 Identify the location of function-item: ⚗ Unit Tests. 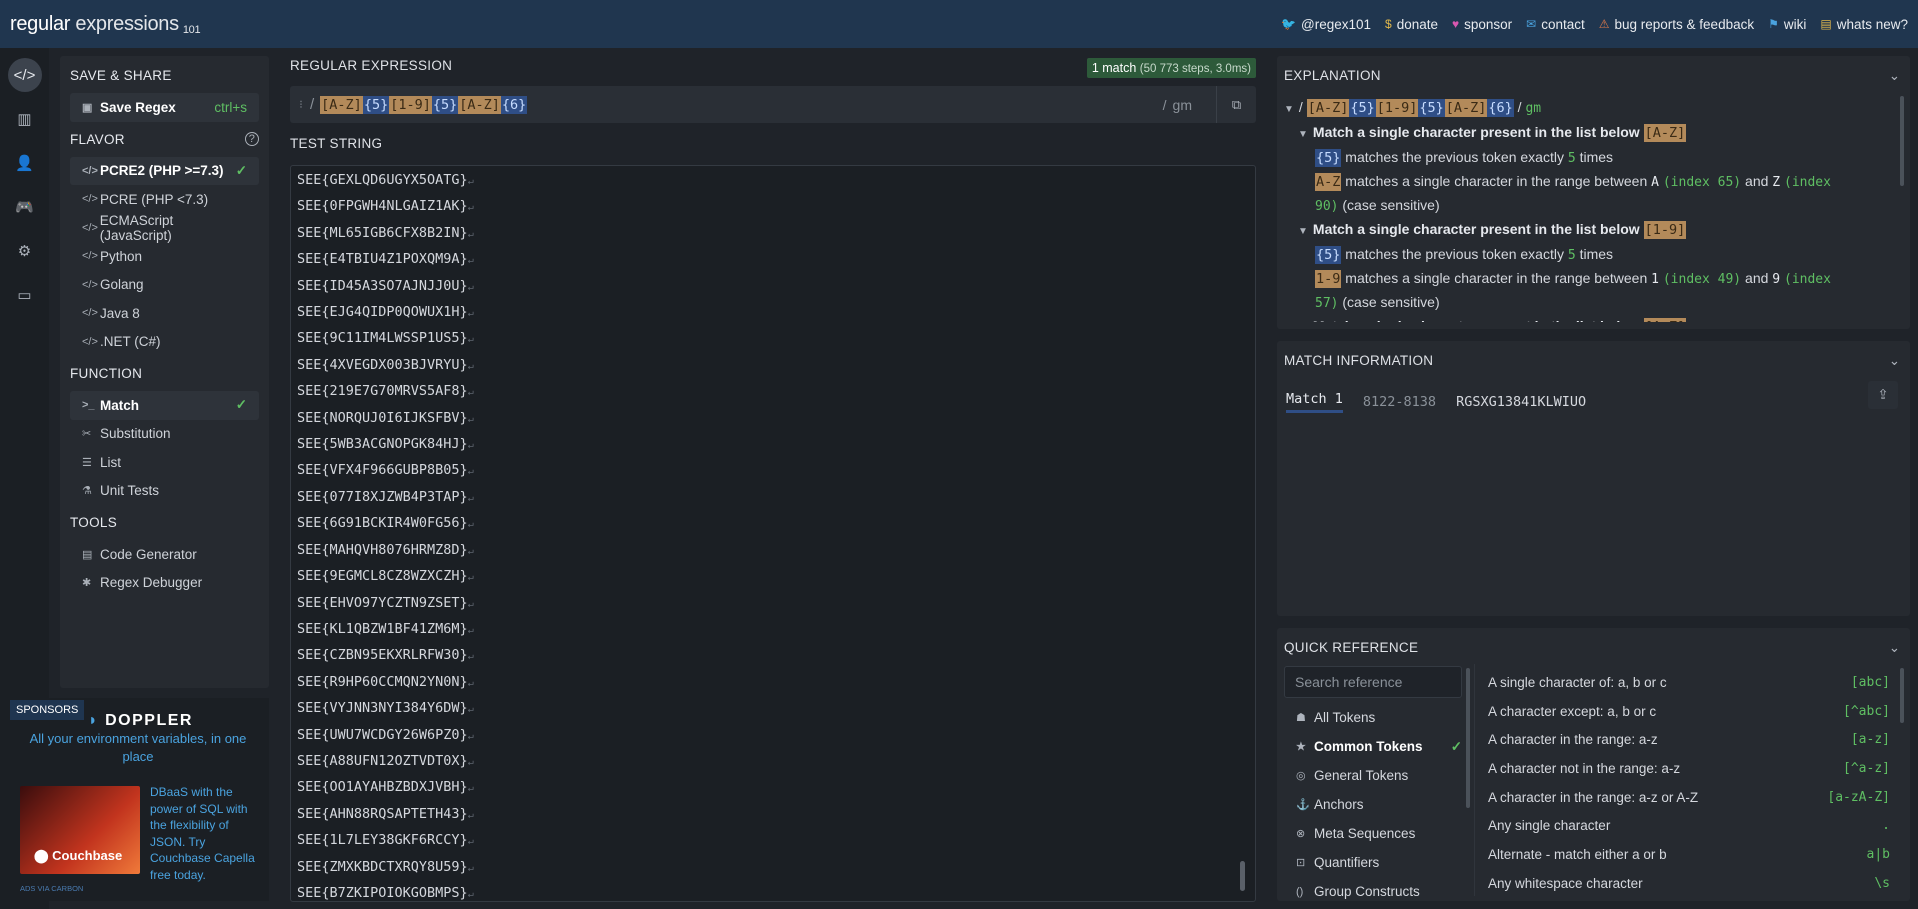
(164, 491).